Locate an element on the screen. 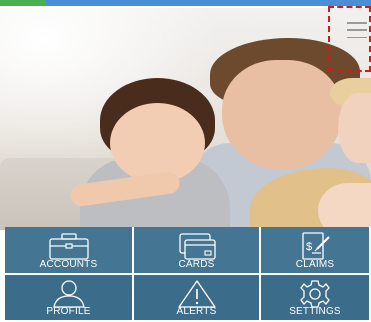 The width and height of the screenshot is (371, 322). cards-tile: CARDS is located at coordinates (197, 251).